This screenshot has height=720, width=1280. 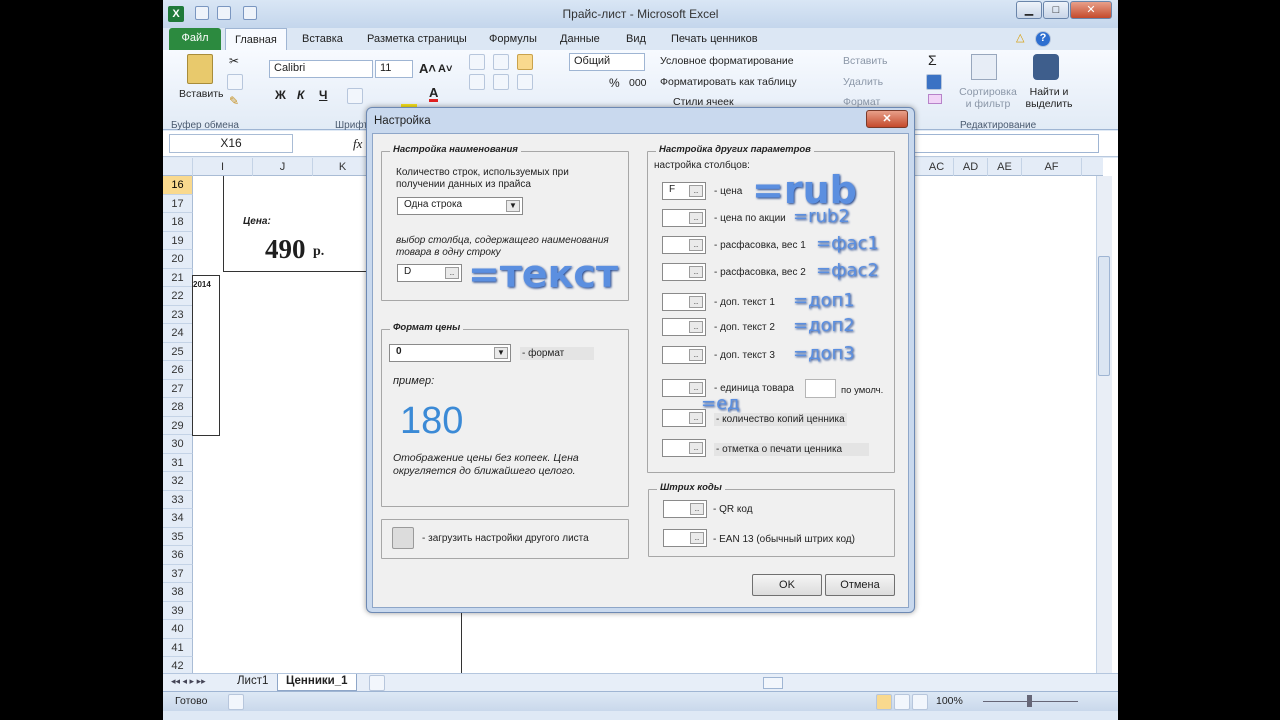 What do you see at coordinates (178, 203) in the screenshot?
I see `row-header: 17` at bounding box center [178, 203].